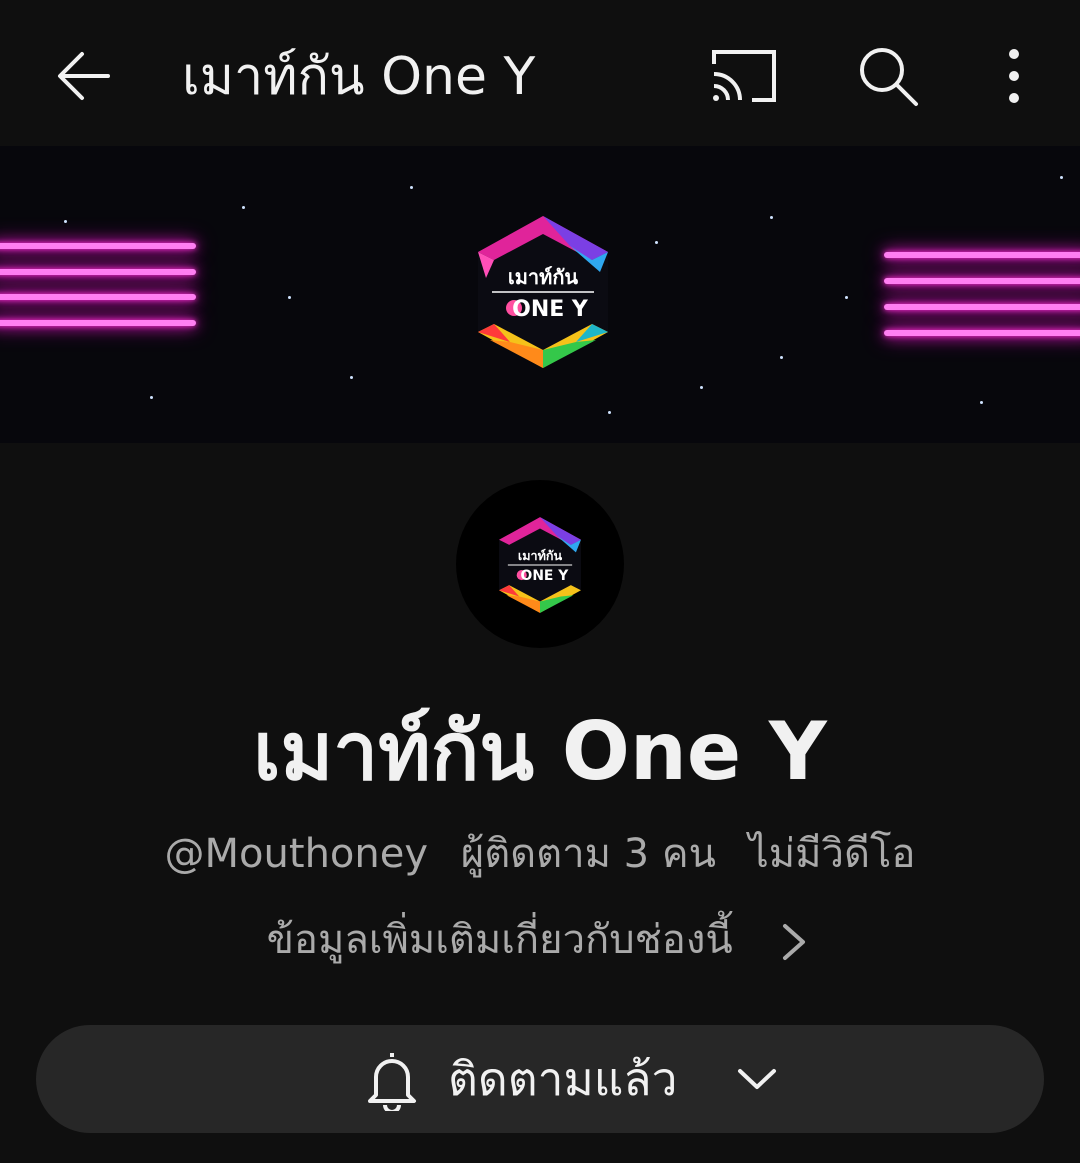 The width and height of the screenshot is (1080, 1163). What do you see at coordinates (543, 277) in the screenshot?
I see `logo-text-top: เมาท์กัน` at bounding box center [543, 277].